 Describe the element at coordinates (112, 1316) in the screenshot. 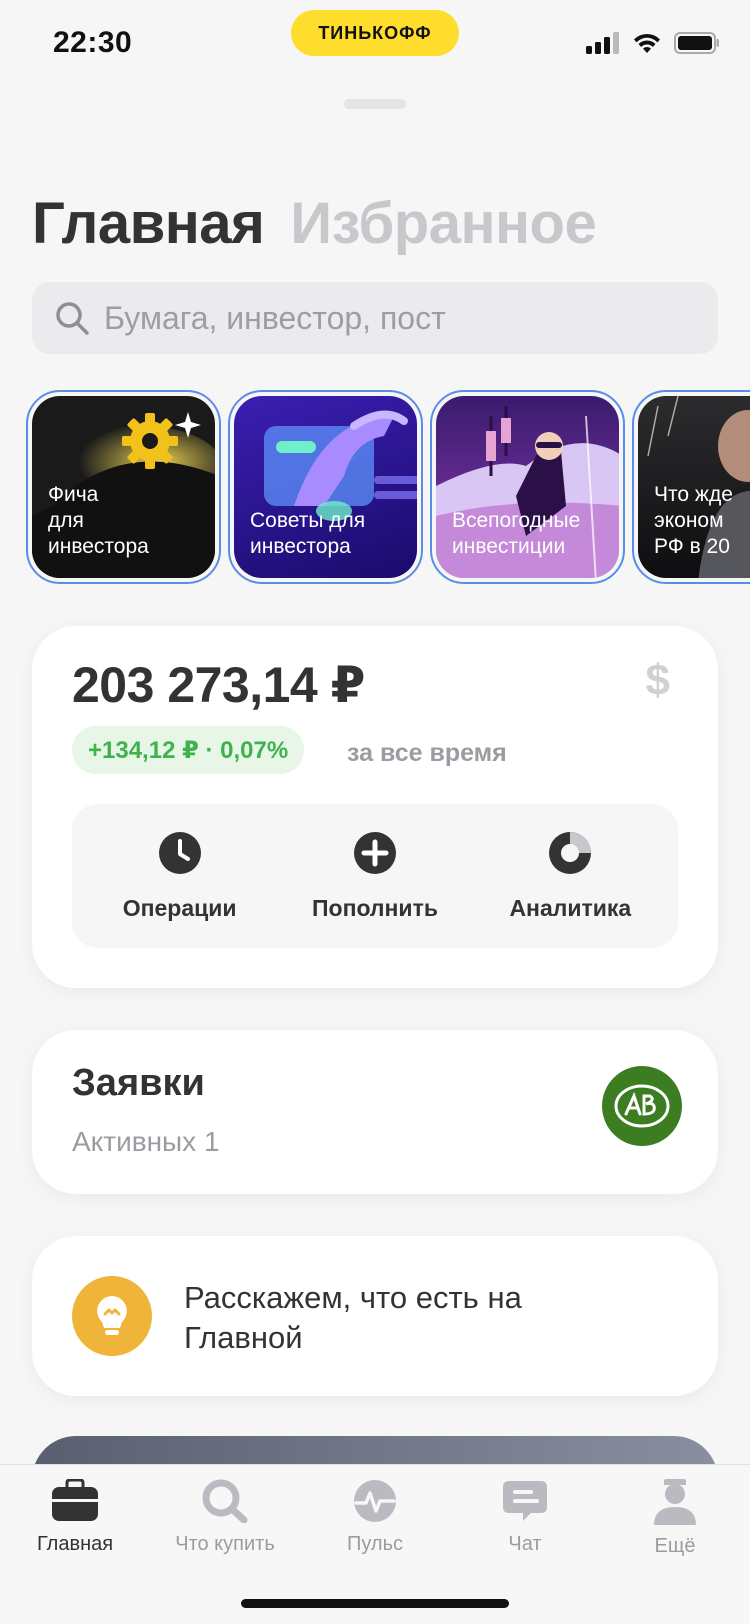

I see `lightbulb-icon` at that location.